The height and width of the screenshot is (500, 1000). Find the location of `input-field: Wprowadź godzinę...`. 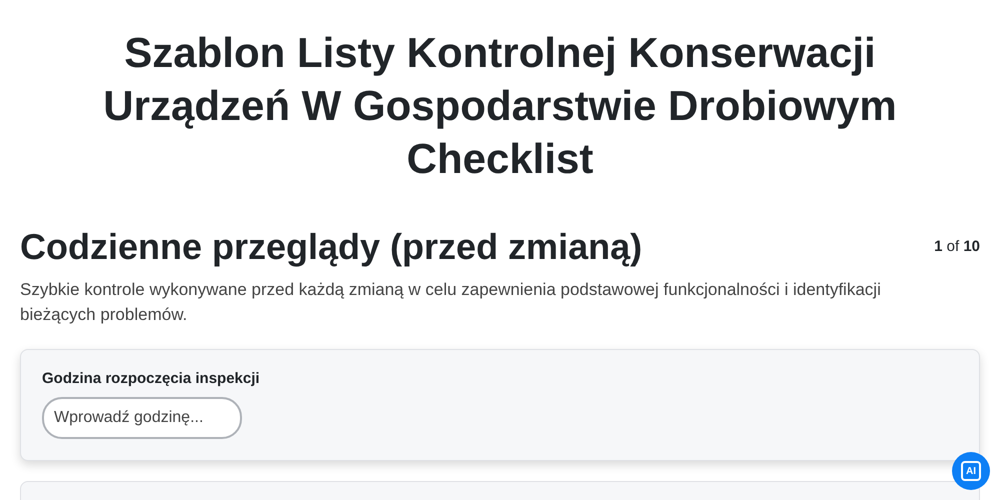

input-field: Wprowadź godzinę... is located at coordinates (142, 418).